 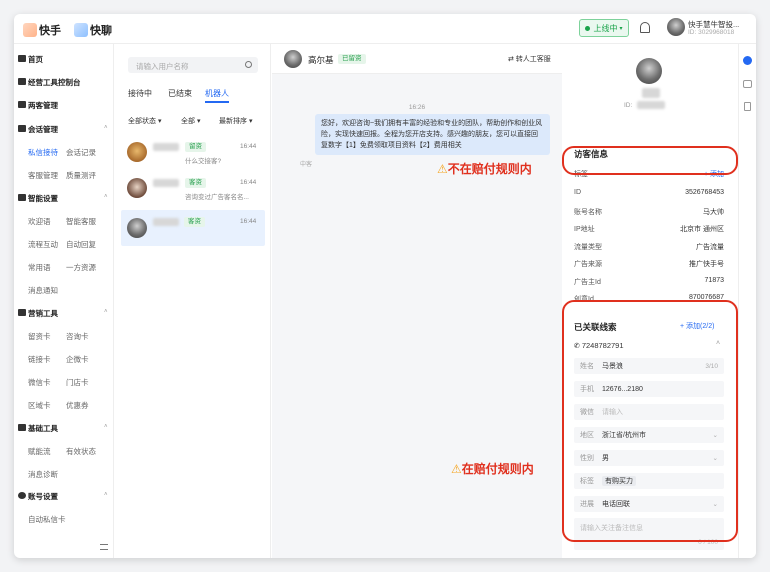 What do you see at coordinates (747, 60) in the screenshot?
I see `user-profile-icon` at bounding box center [747, 60].